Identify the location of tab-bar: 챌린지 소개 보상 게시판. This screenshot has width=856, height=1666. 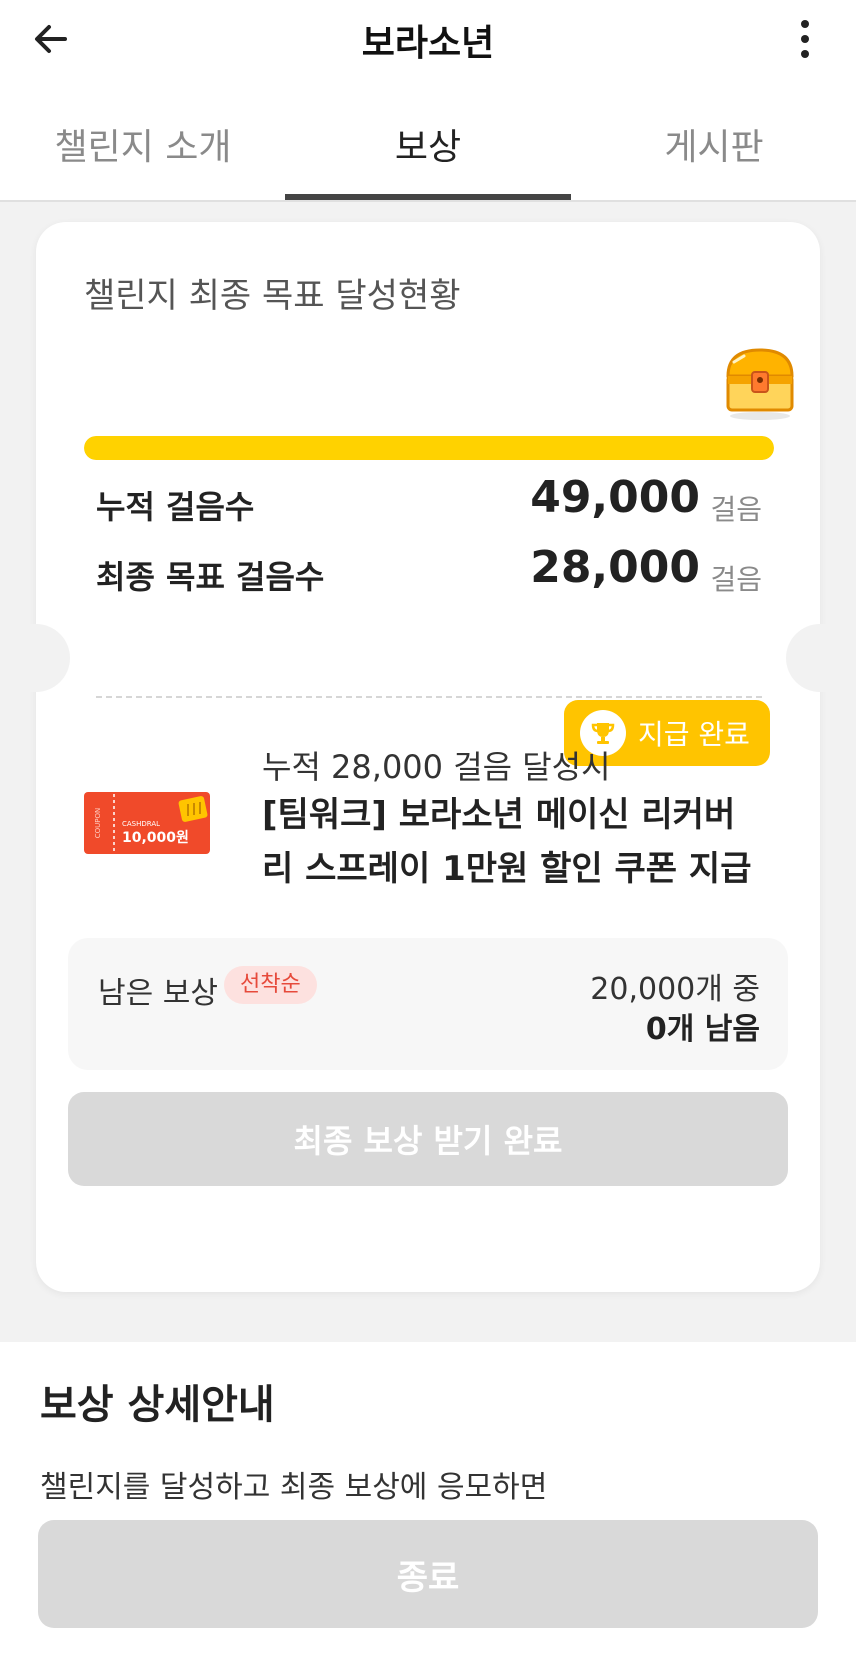
(428, 150).